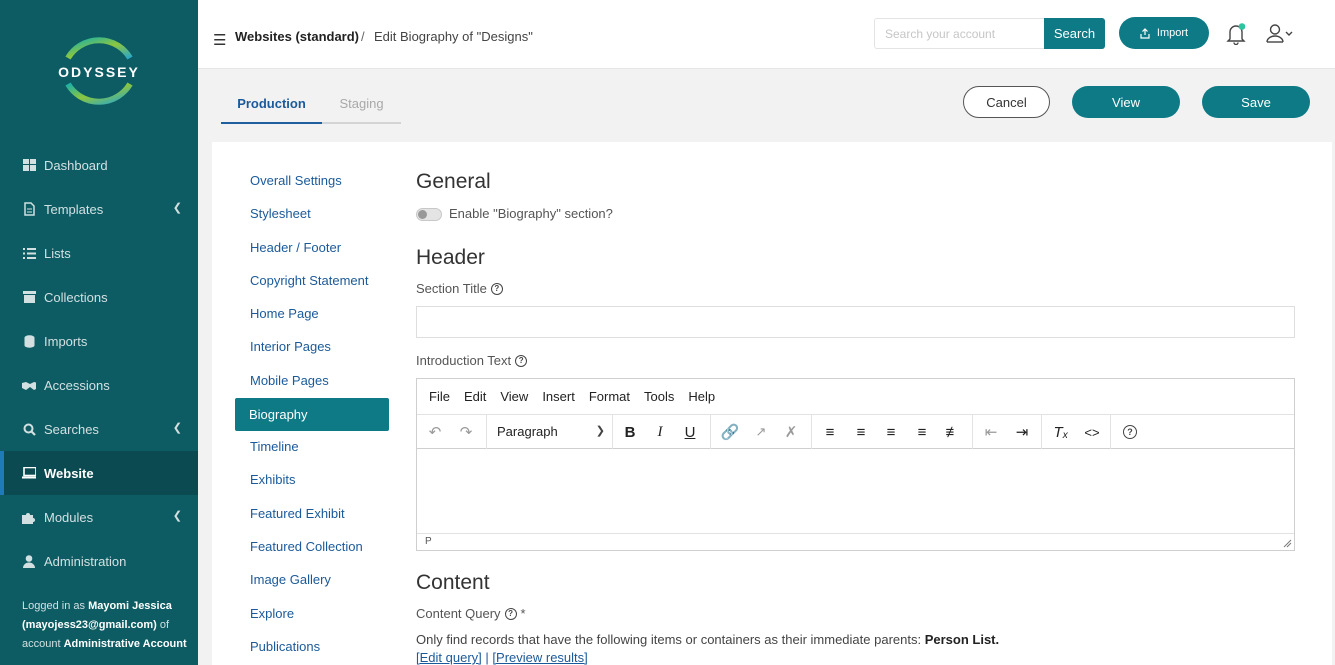 This screenshot has width=1335, height=665. I want to click on resize-handle-icon, so click(1287, 543).